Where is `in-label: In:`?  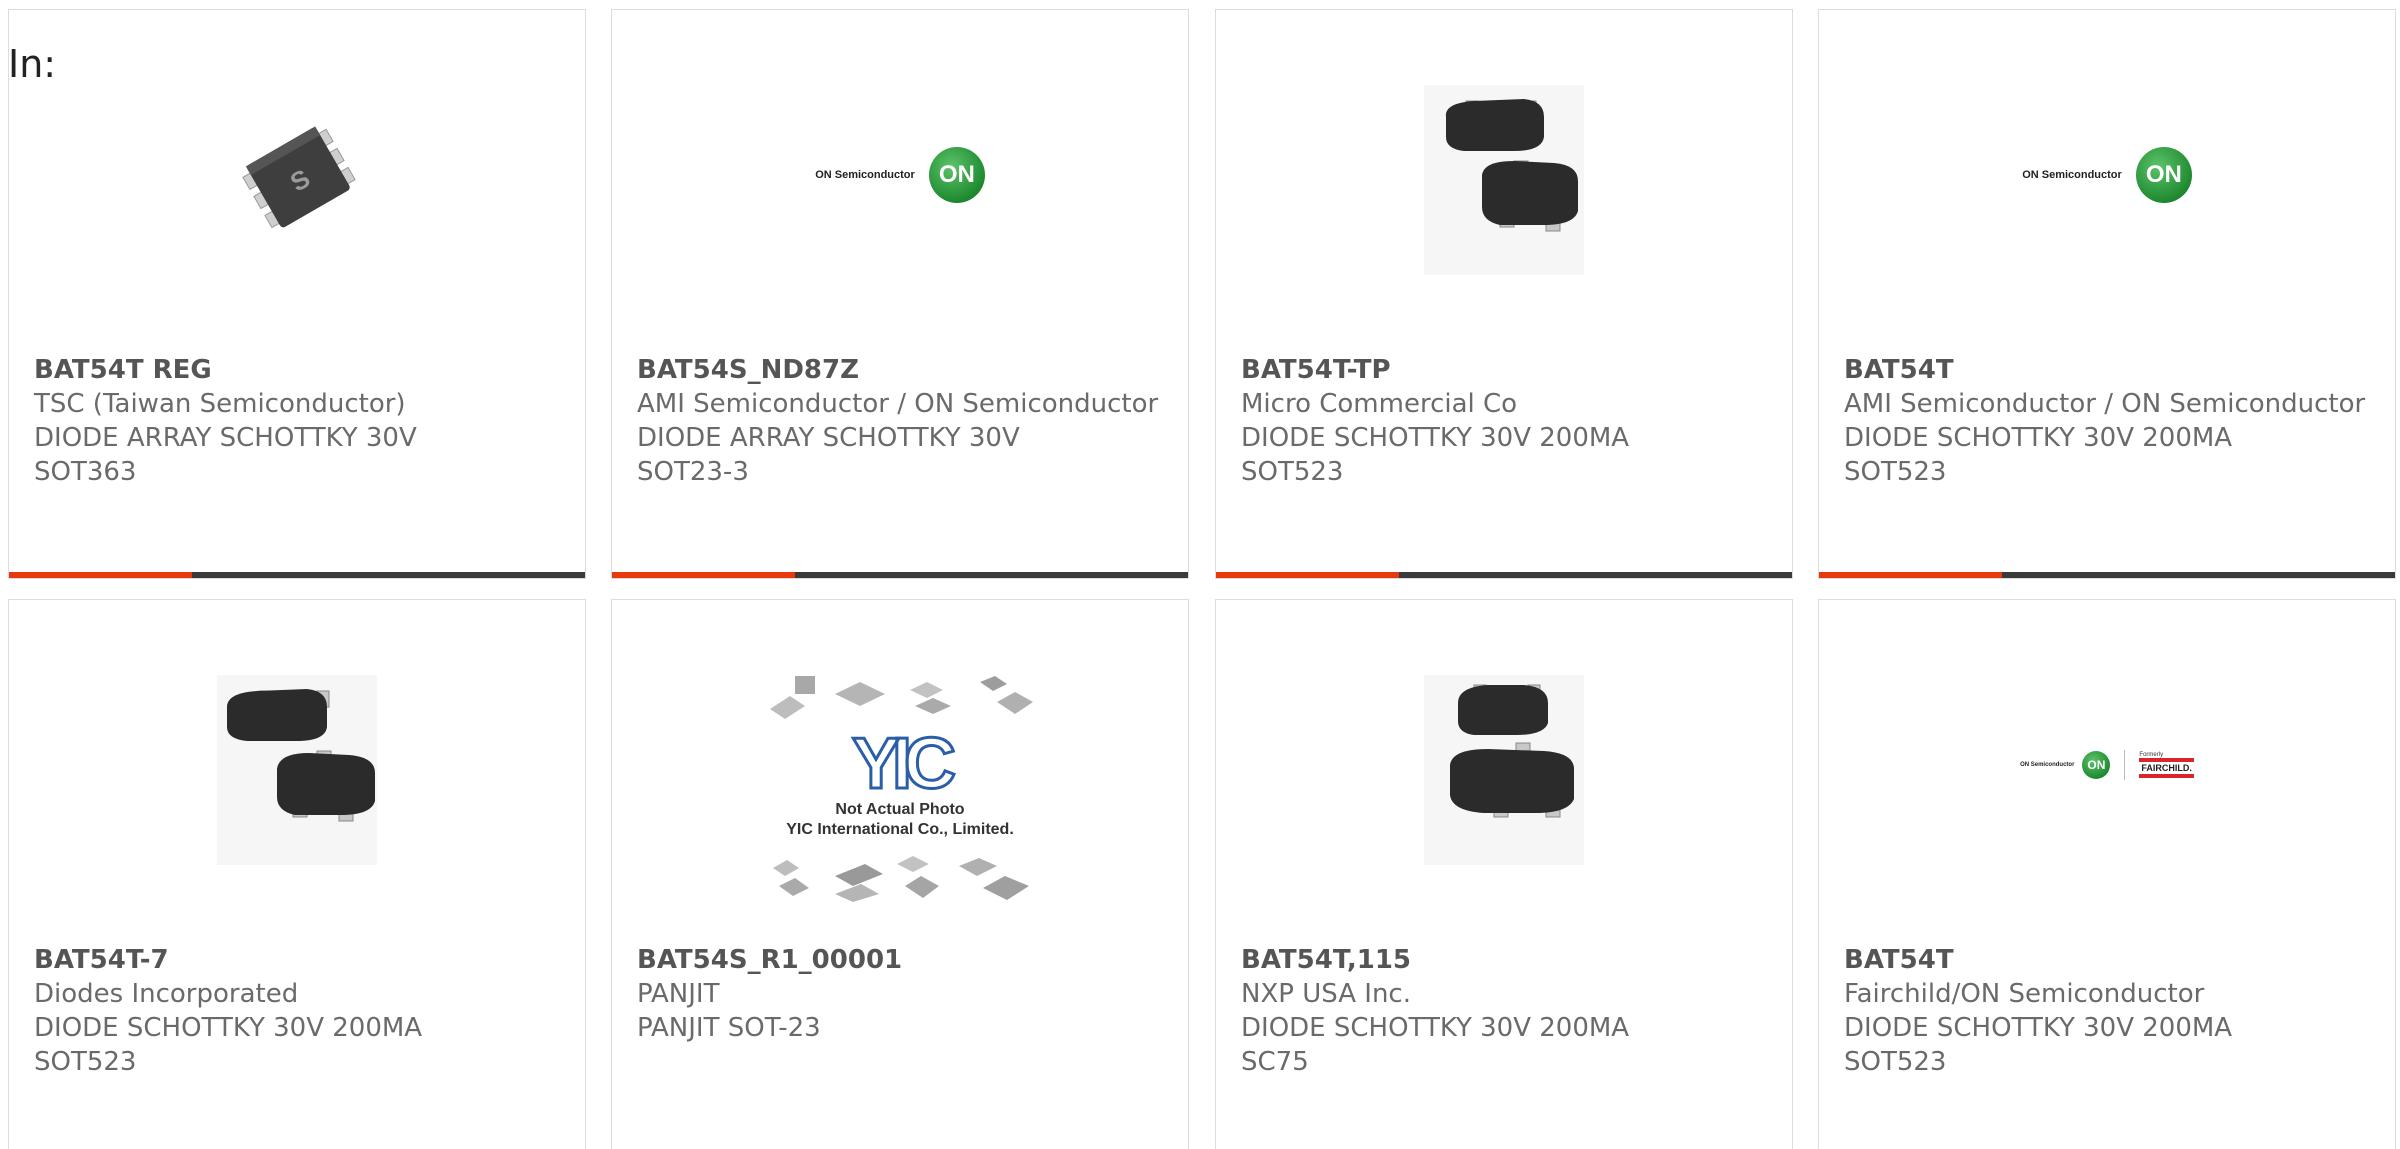
in-label: In: is located at coordinates (32, 64).